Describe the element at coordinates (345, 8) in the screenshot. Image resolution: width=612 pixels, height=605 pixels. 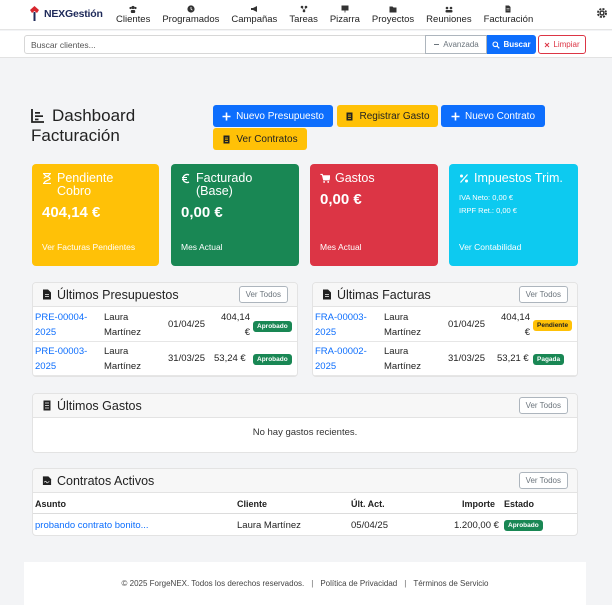
I see `board-icon` at that location.